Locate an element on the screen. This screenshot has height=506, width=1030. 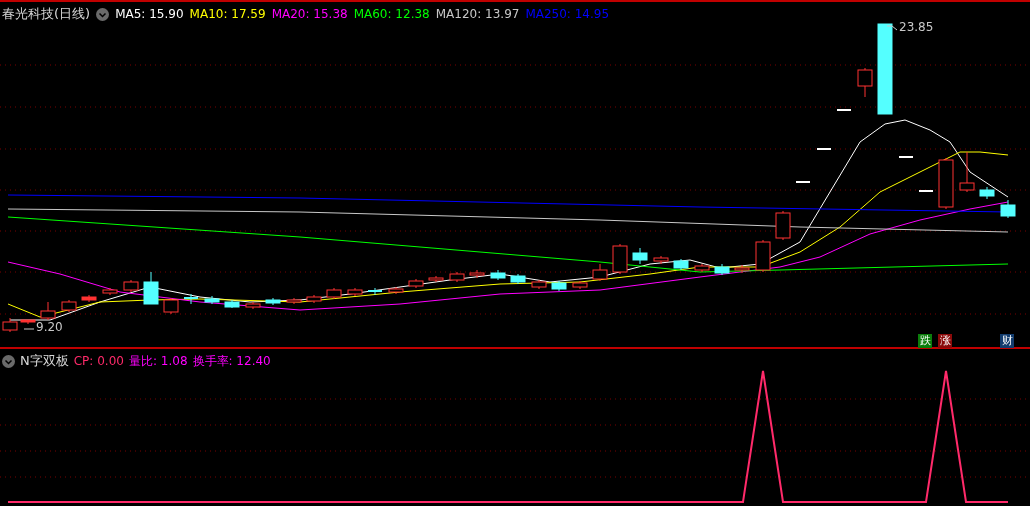
chart-title: 春光科技(日线) is located at coordinates (46, 14).